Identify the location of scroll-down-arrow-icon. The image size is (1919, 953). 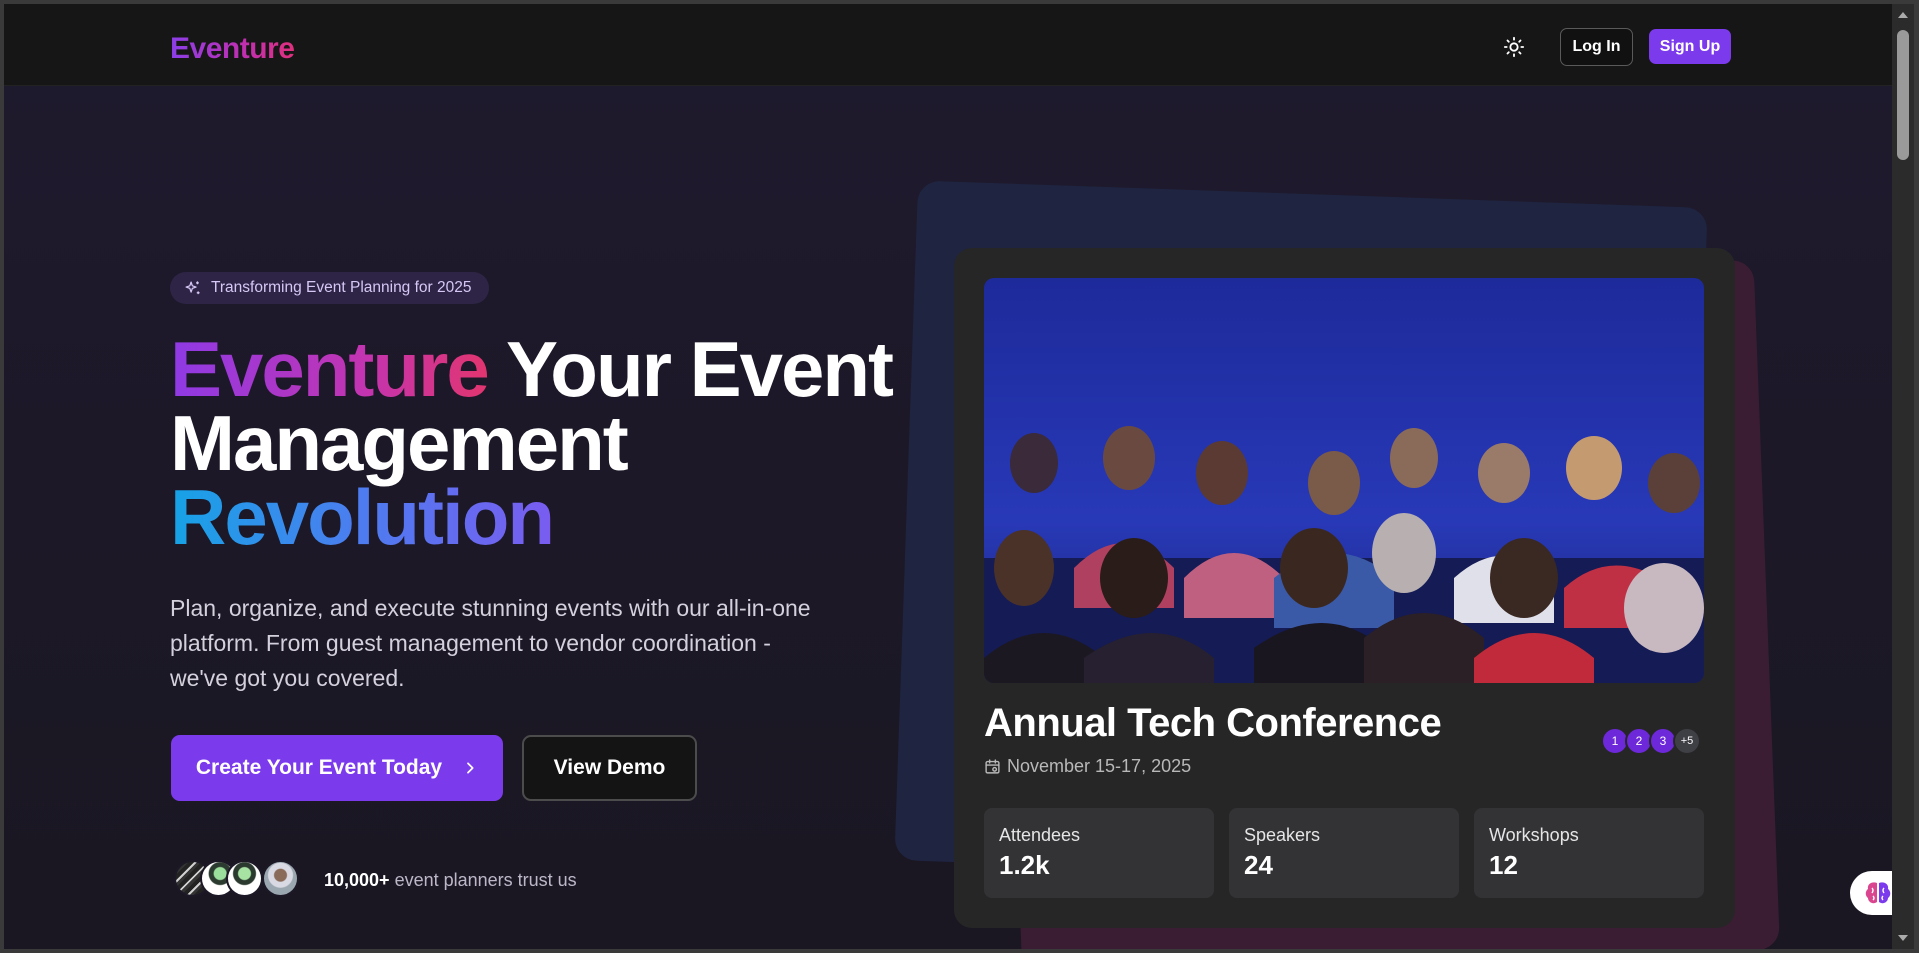
(1903, 938).